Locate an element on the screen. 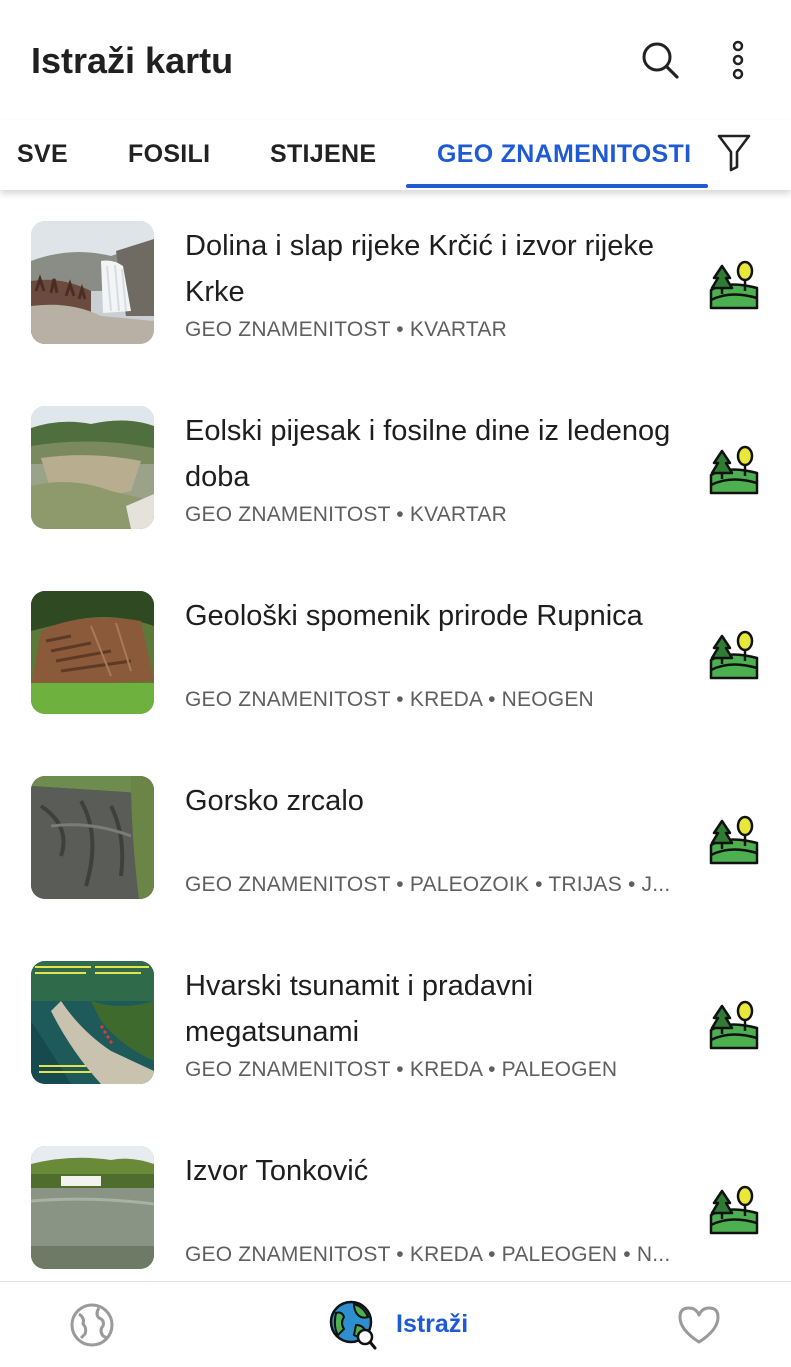  coastline-thumbnail is located at coordinates (92, 1022).